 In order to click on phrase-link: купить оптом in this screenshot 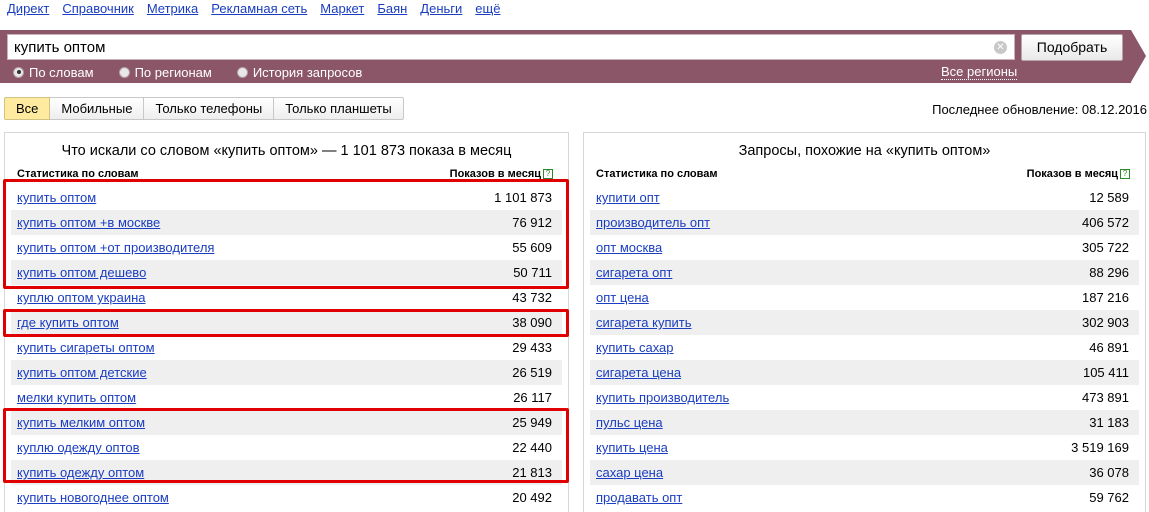, I will do `click(56, 197)`.